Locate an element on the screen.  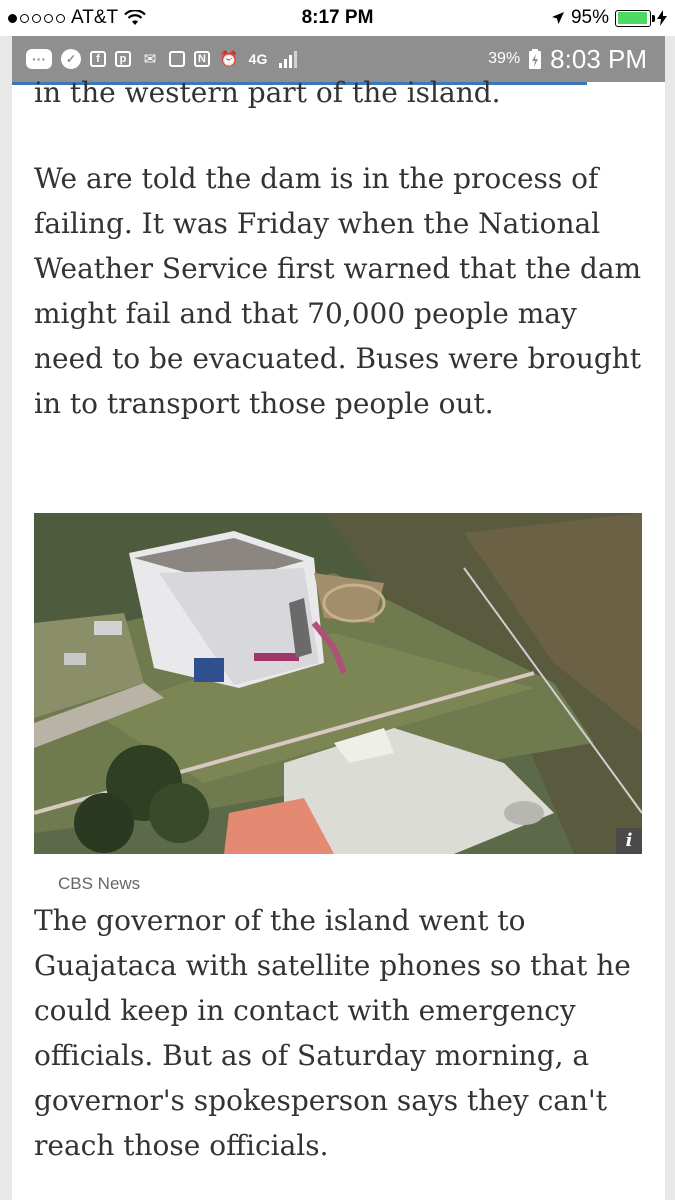
alarm-icon: ⏰ is located at coordinates (229, 59).